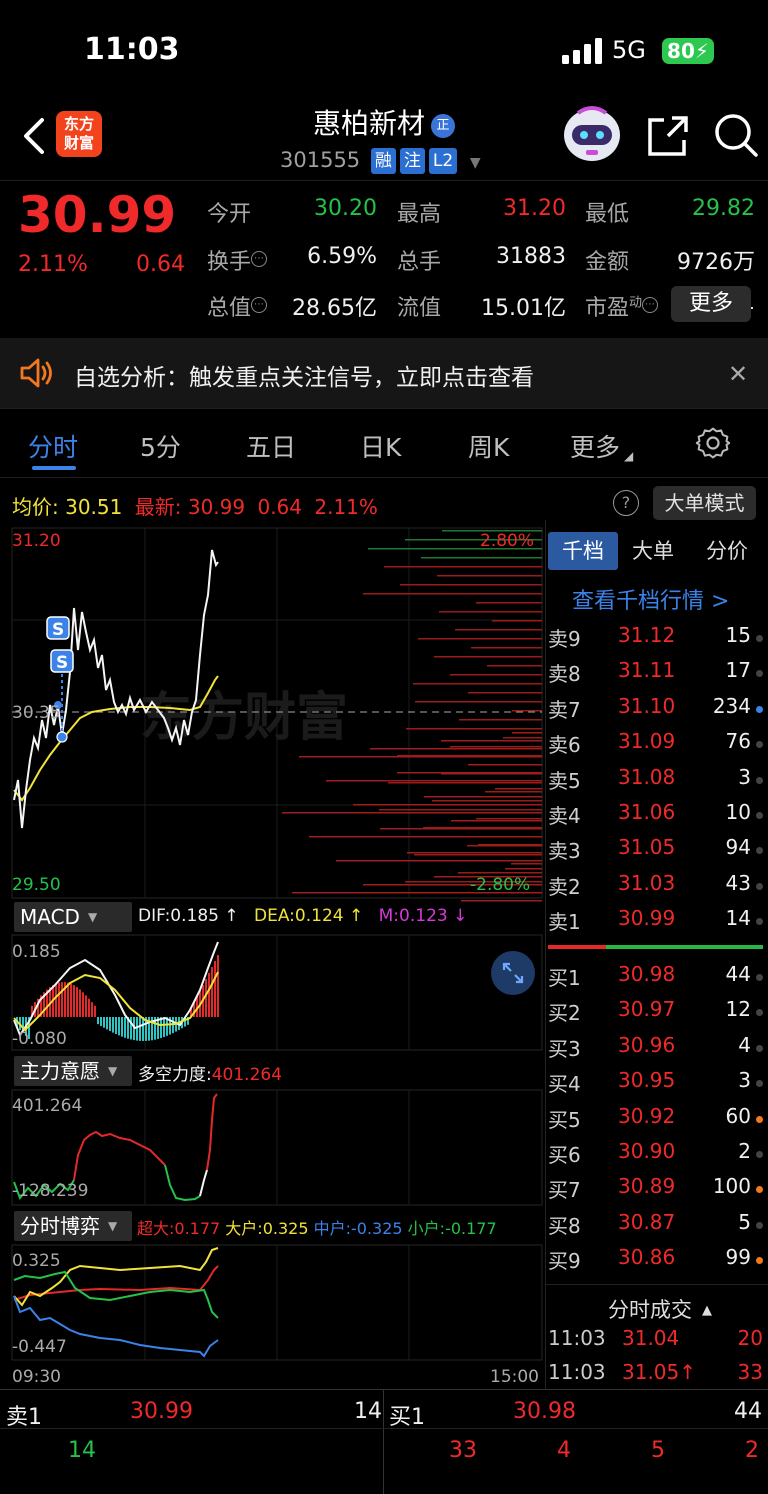 This screenshot has height=1494, width=768. What do you see at coordinates (727, 551) in the screenshot?
I see `ob-tab-price-dist: 分价` at bounding box center [727, 551].